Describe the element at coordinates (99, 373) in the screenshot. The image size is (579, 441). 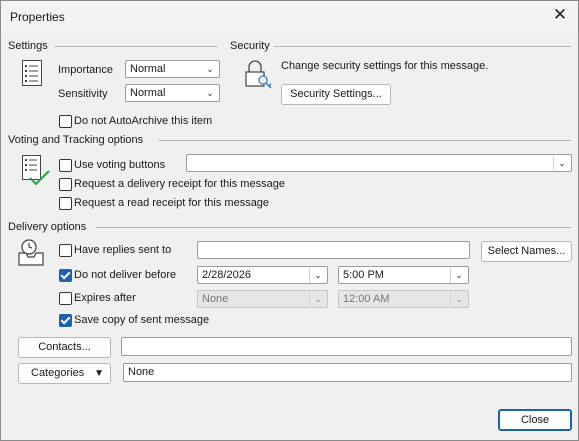
I see `caret-down-icon: ▼` at that location.